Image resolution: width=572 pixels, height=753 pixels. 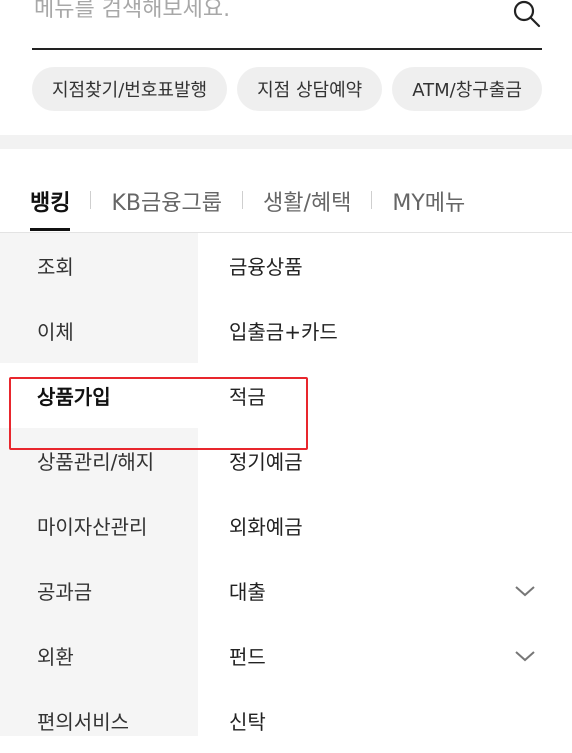 I want to click on sidebar-item-convenience: 편의서비스, so click(x=99, y=720).